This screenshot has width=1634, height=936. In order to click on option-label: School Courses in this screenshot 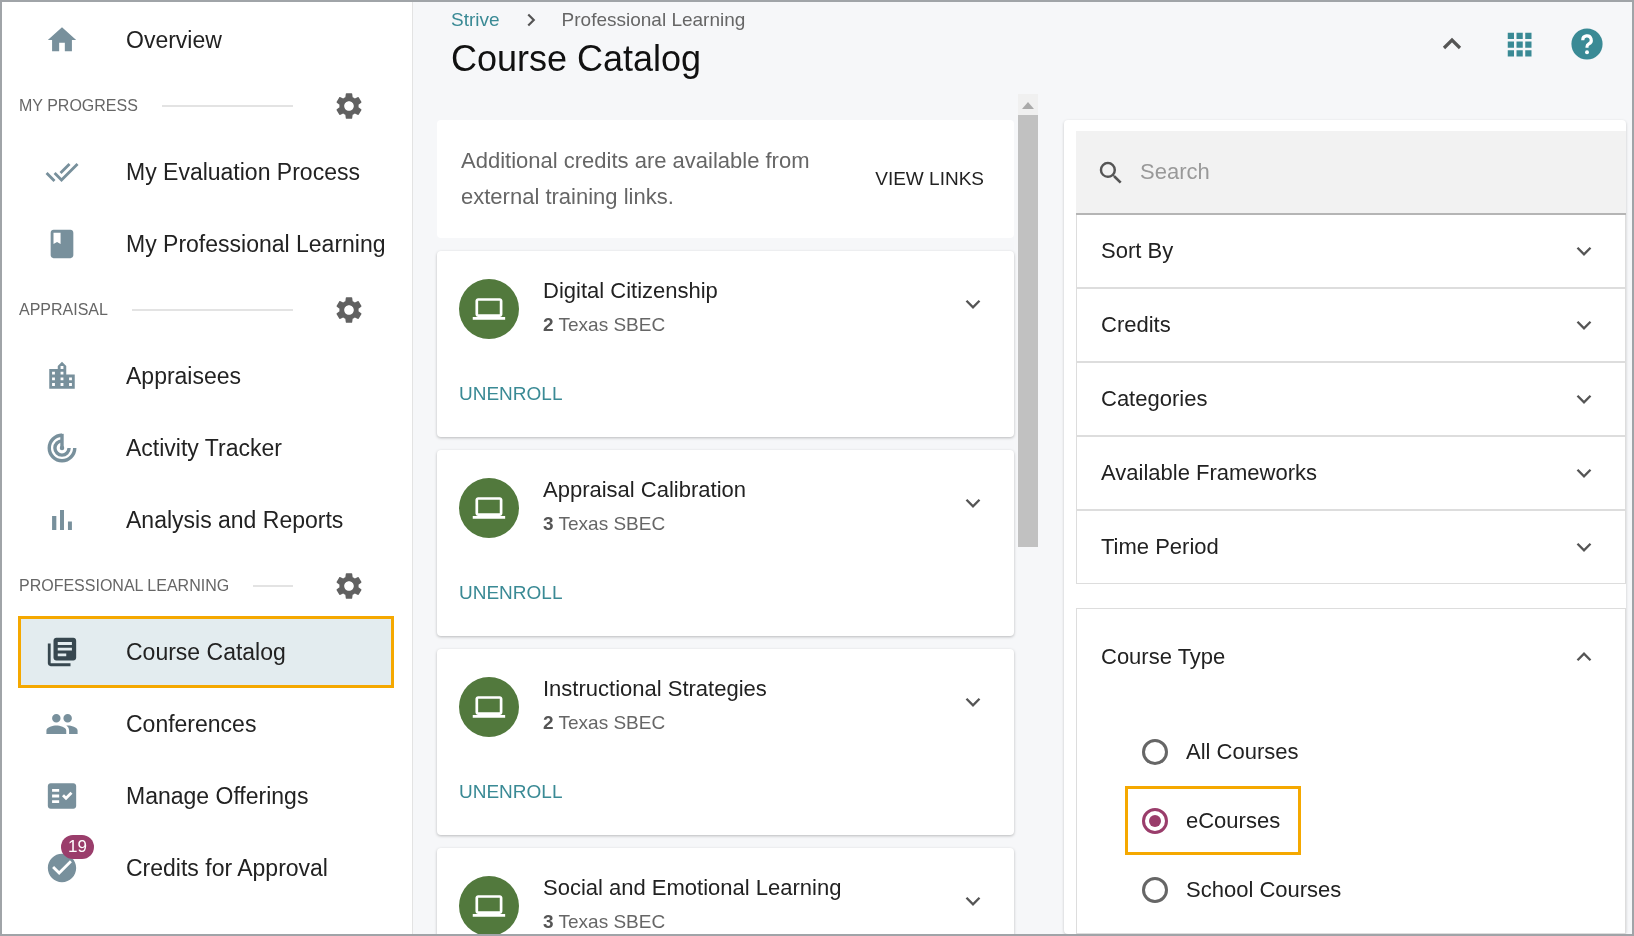, I will do `click(1264, 889)`.